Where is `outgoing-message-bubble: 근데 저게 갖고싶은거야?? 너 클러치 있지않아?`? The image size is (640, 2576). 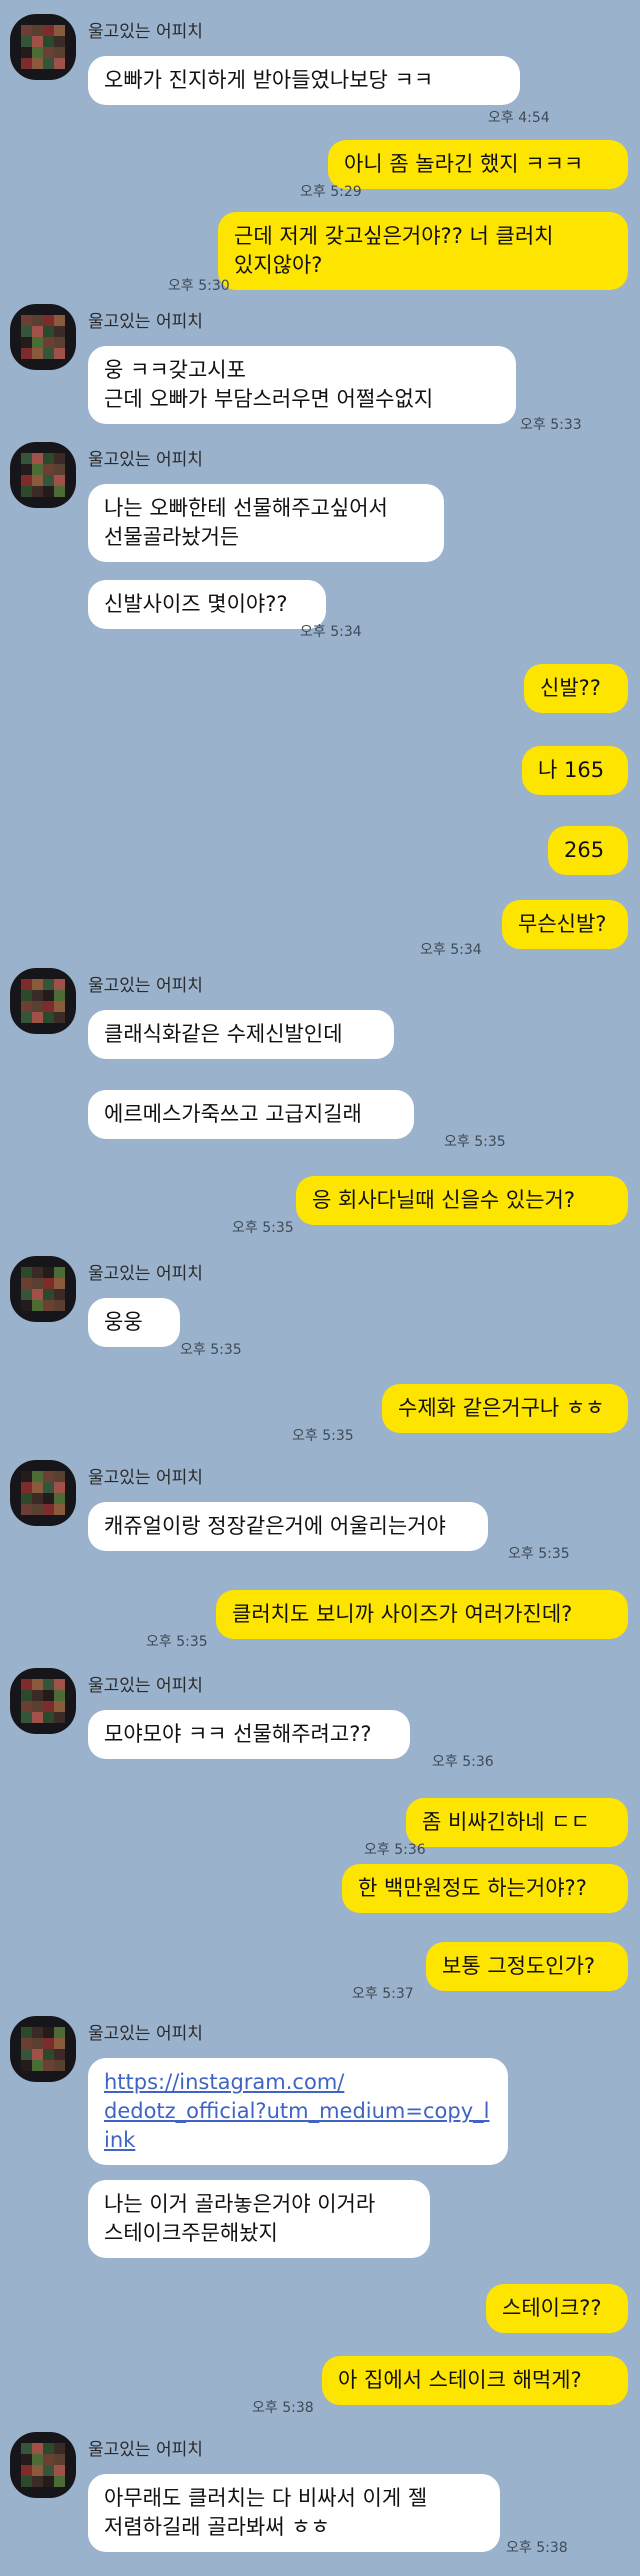 outgoing-message-bubble: 근데 저게 갖고싶은거야?? 너 클러치 있지않아? is located at coordinates (423, 251).